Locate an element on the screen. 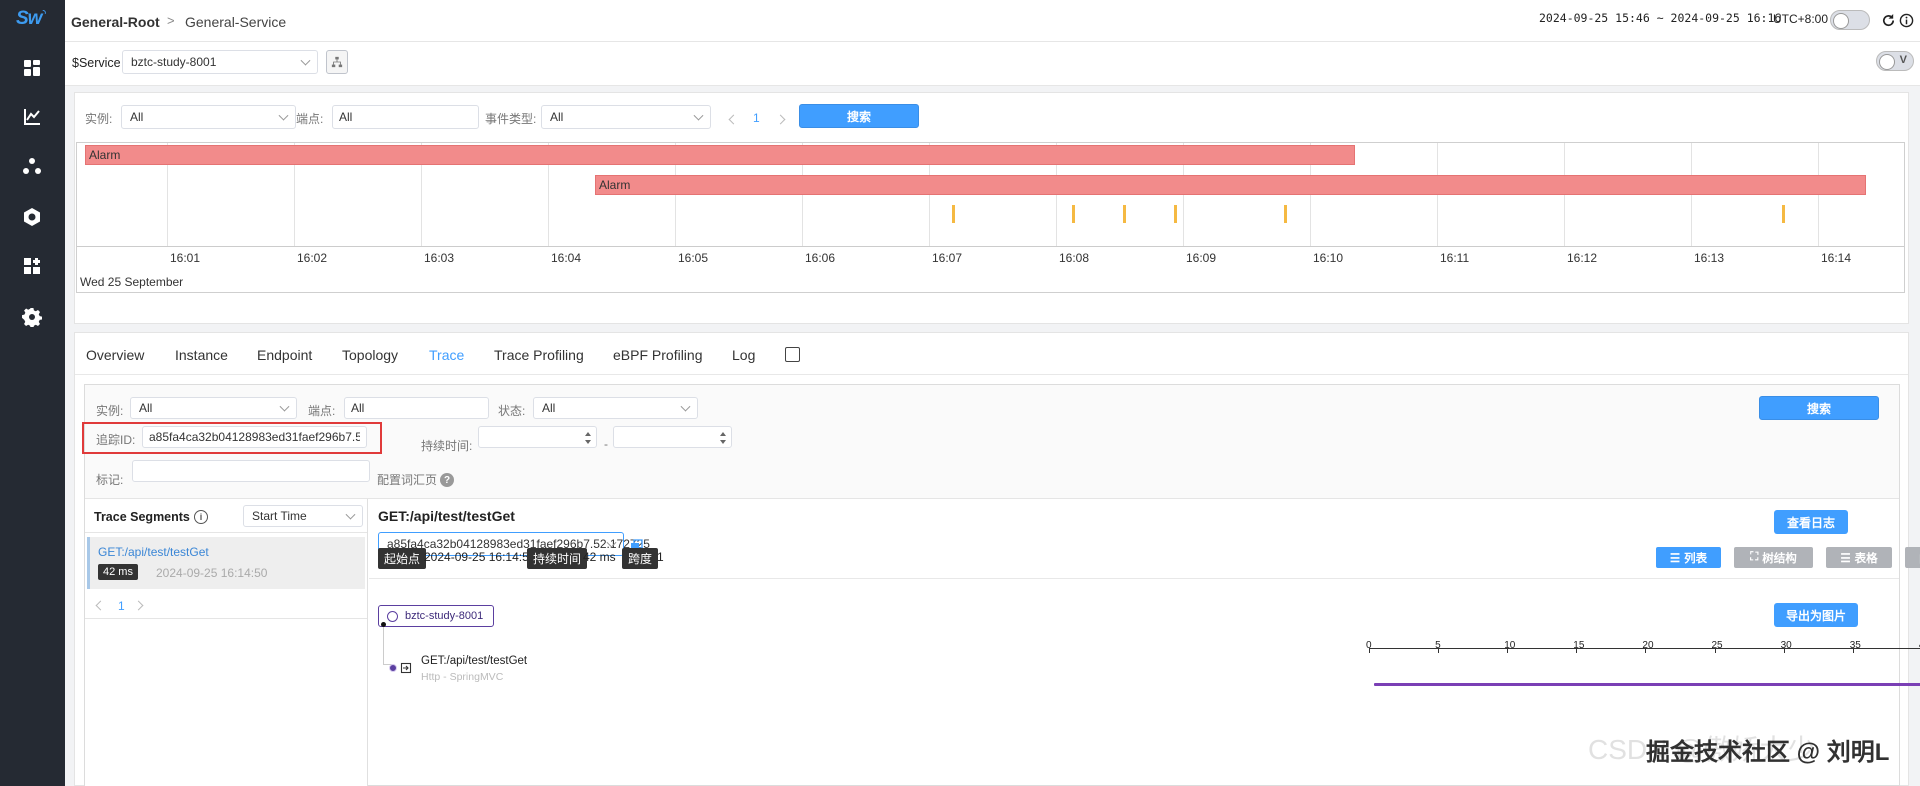 This screenshot has height=786, width=1920. span-count: 1 is located at coordinates (660, 557).